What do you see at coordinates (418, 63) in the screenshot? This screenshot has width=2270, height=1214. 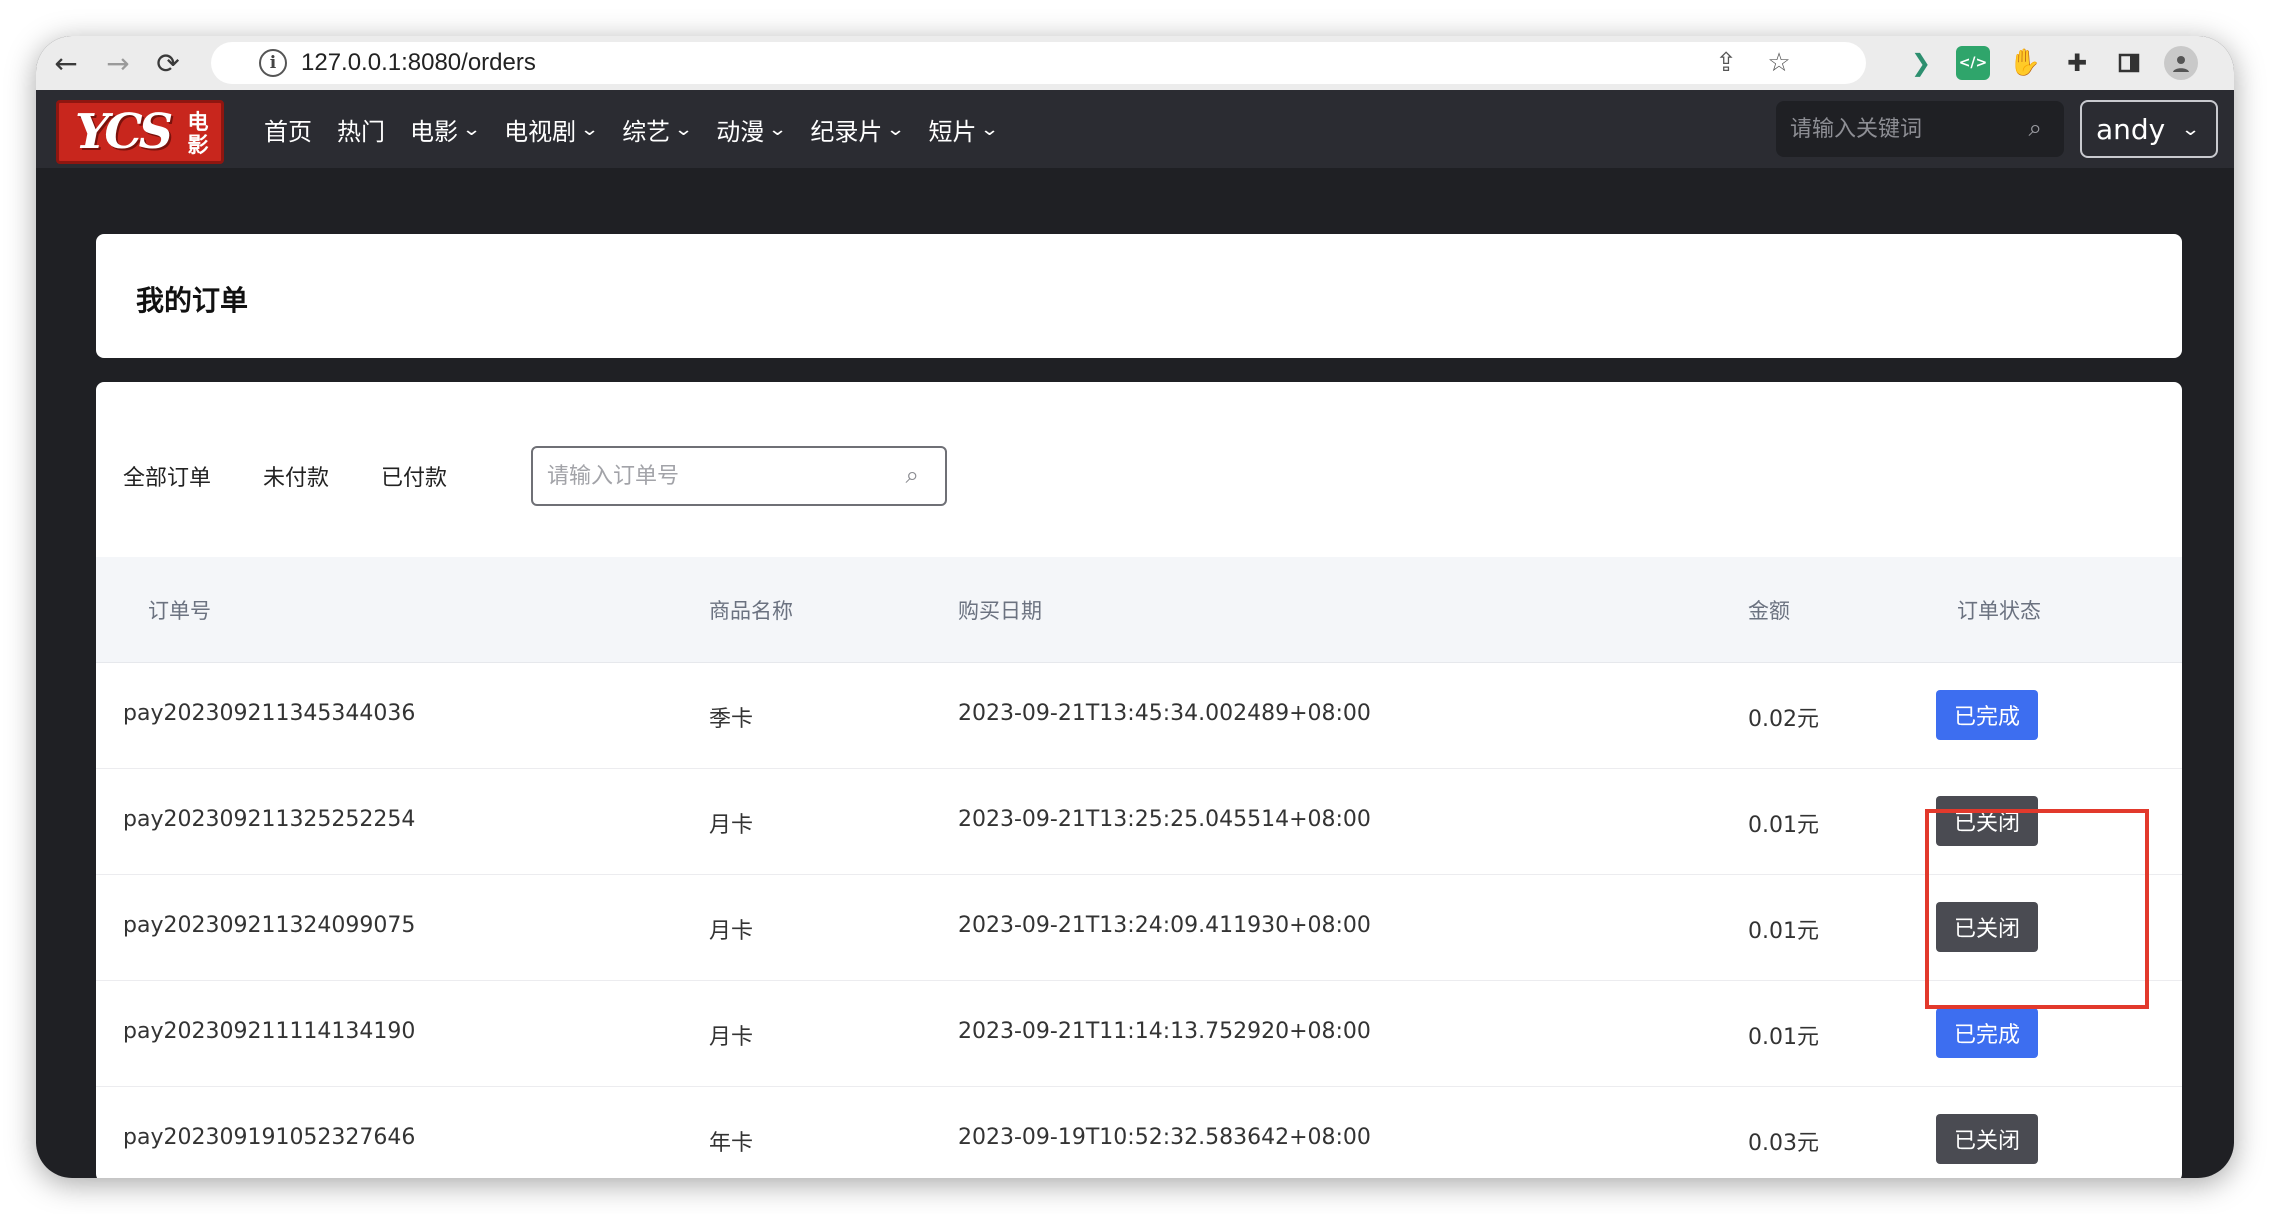 I see `url-text: 127.0.0.1:8080/orders` at bounding box center [418, 63].